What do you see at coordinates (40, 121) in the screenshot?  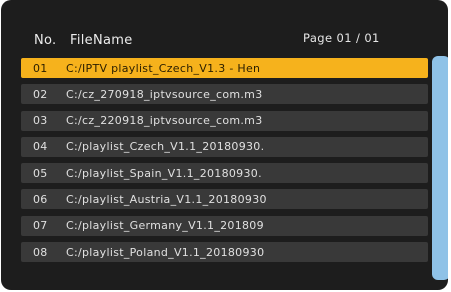 I see `file-row-number: 03` at bounding box center [40, 121].